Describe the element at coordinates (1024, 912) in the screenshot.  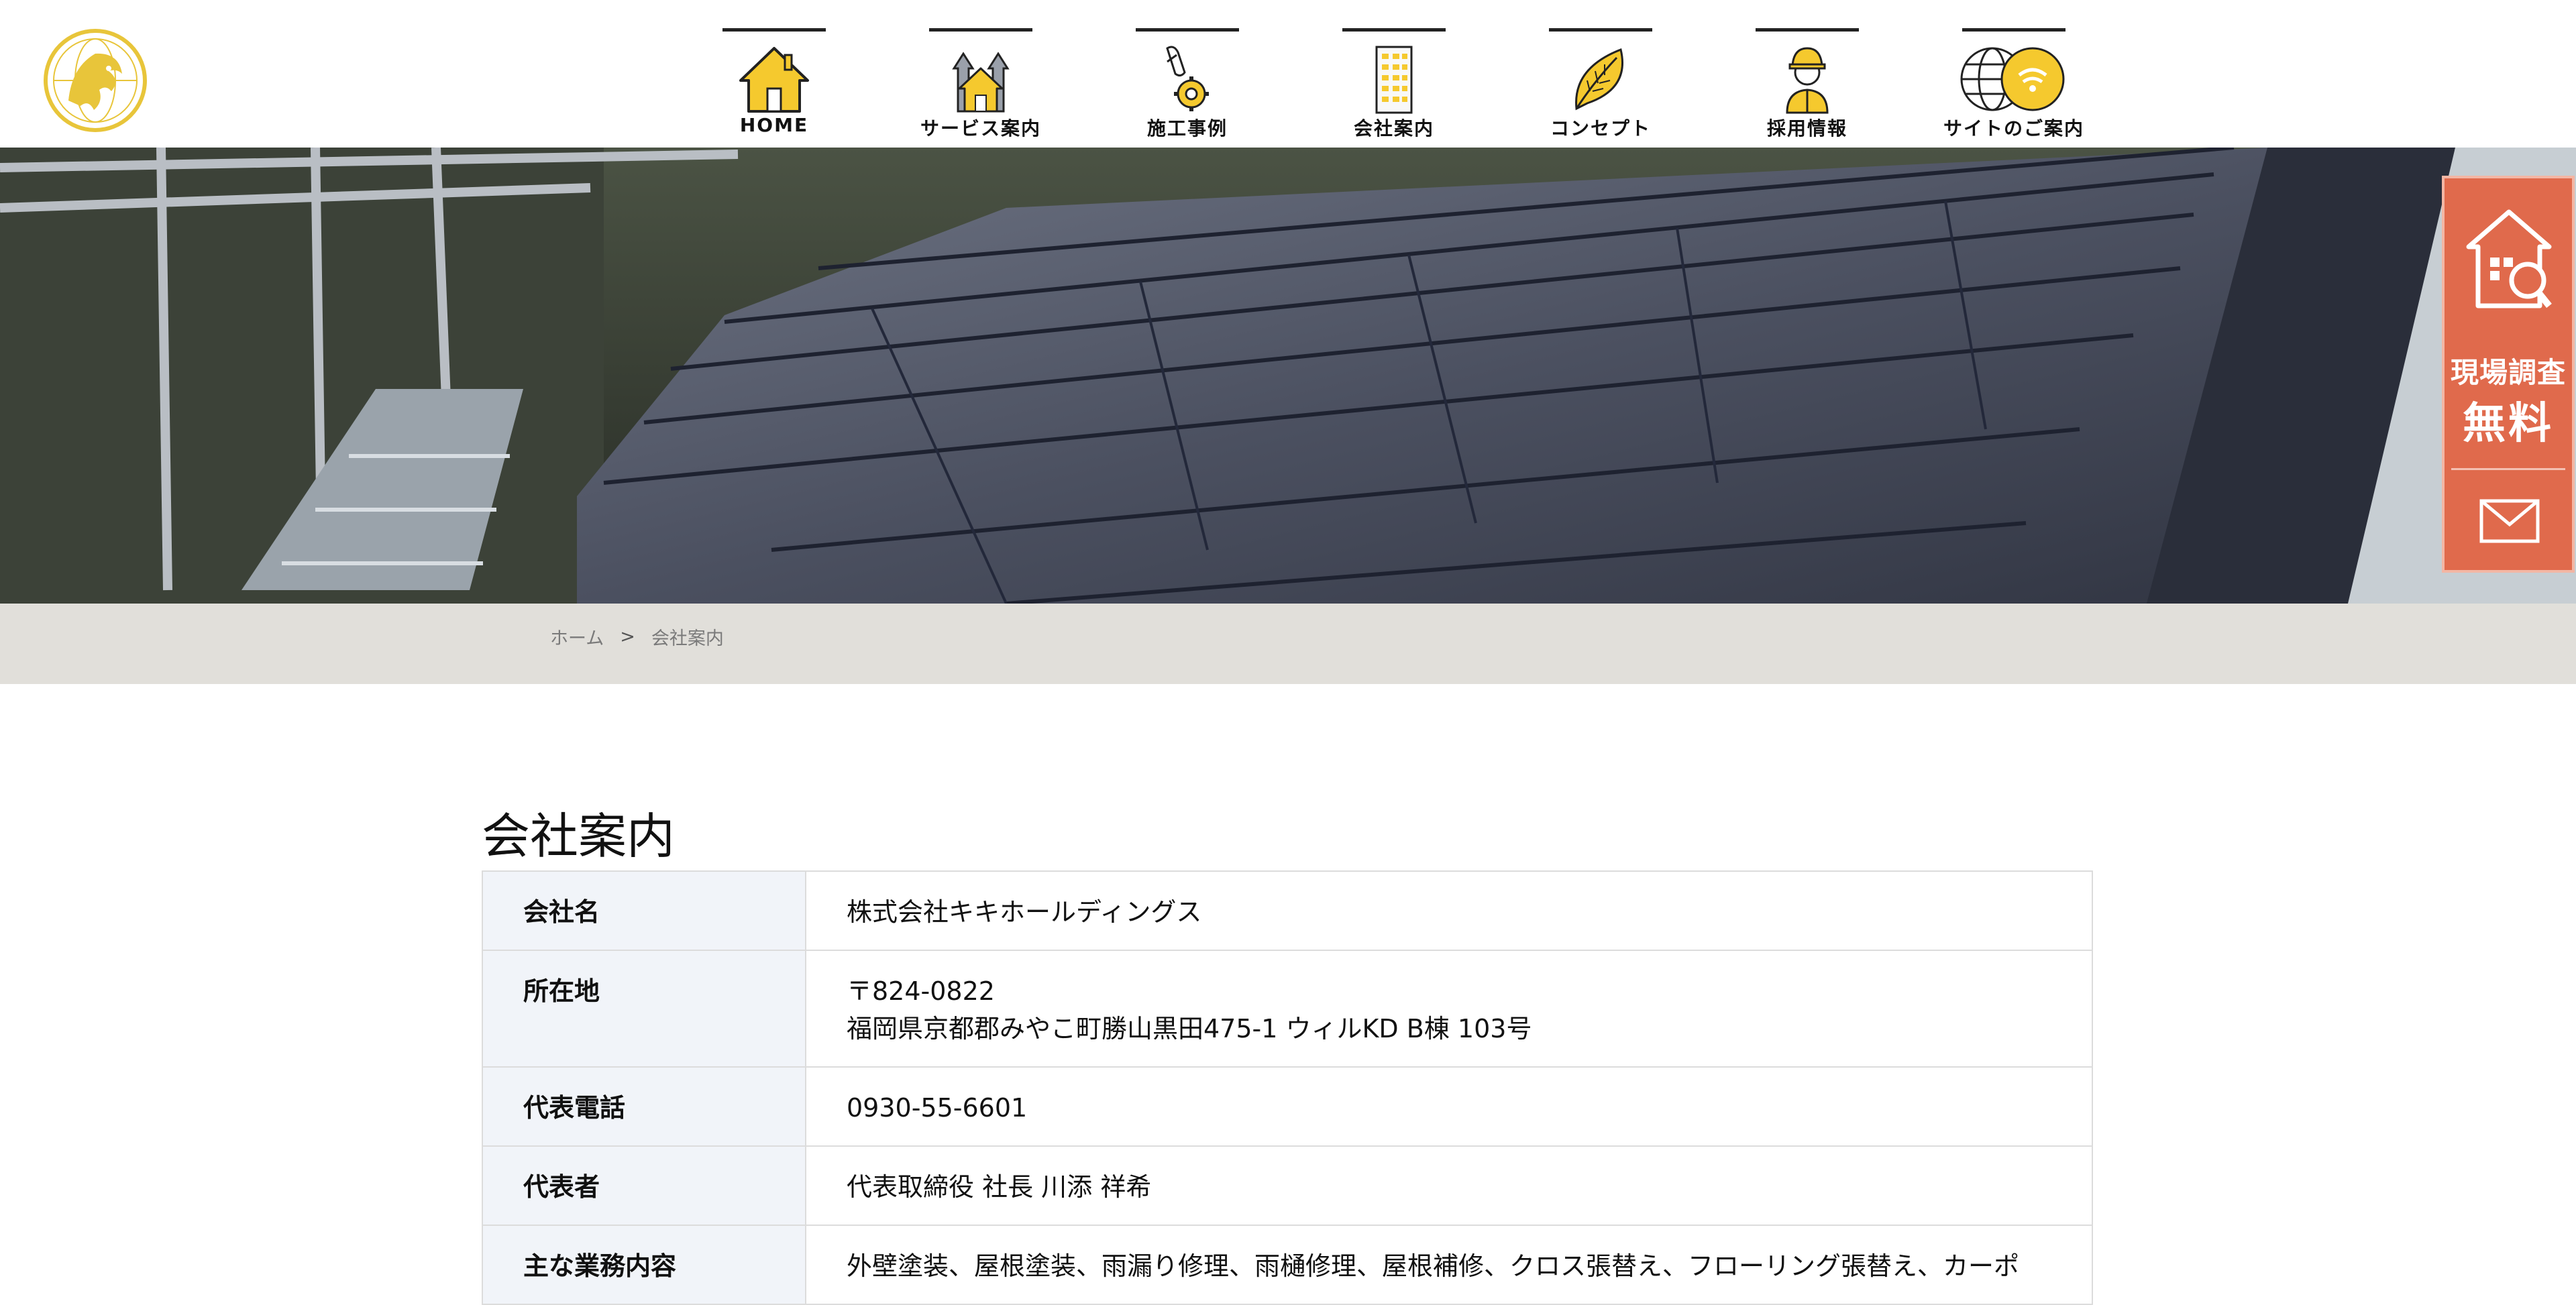
I see `company-name-value: 株式会社キキホールディングス` at that location.